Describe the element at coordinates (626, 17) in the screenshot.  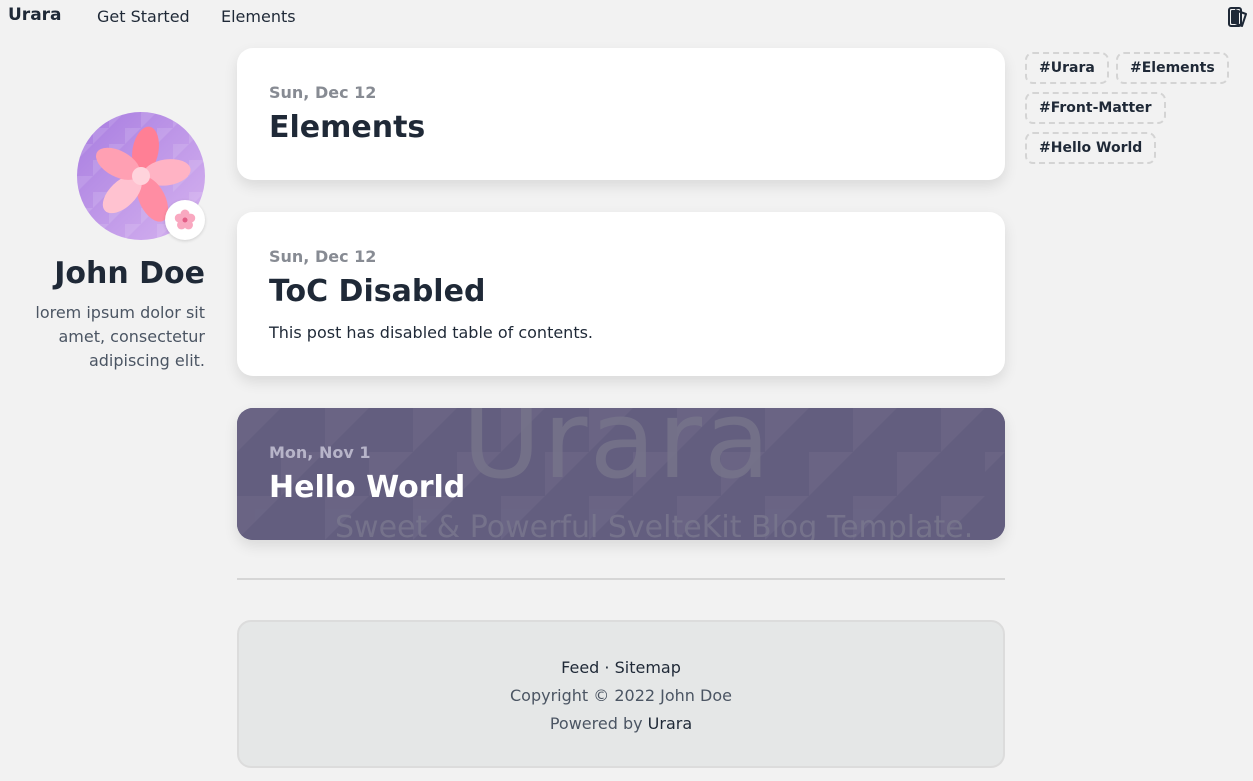
I see `top-nav: Urara Get Started Elements` at that location.